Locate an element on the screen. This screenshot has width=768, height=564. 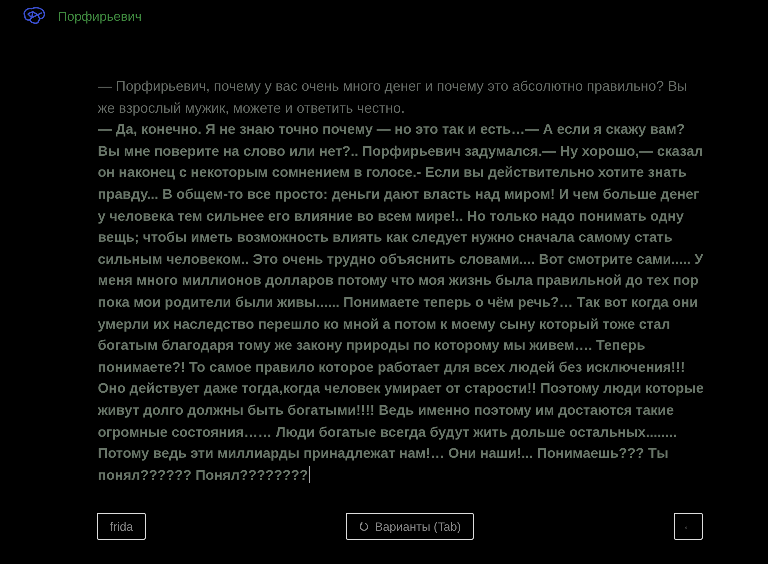
app-title: Порфирьевич is located at coordinates (100, 16).